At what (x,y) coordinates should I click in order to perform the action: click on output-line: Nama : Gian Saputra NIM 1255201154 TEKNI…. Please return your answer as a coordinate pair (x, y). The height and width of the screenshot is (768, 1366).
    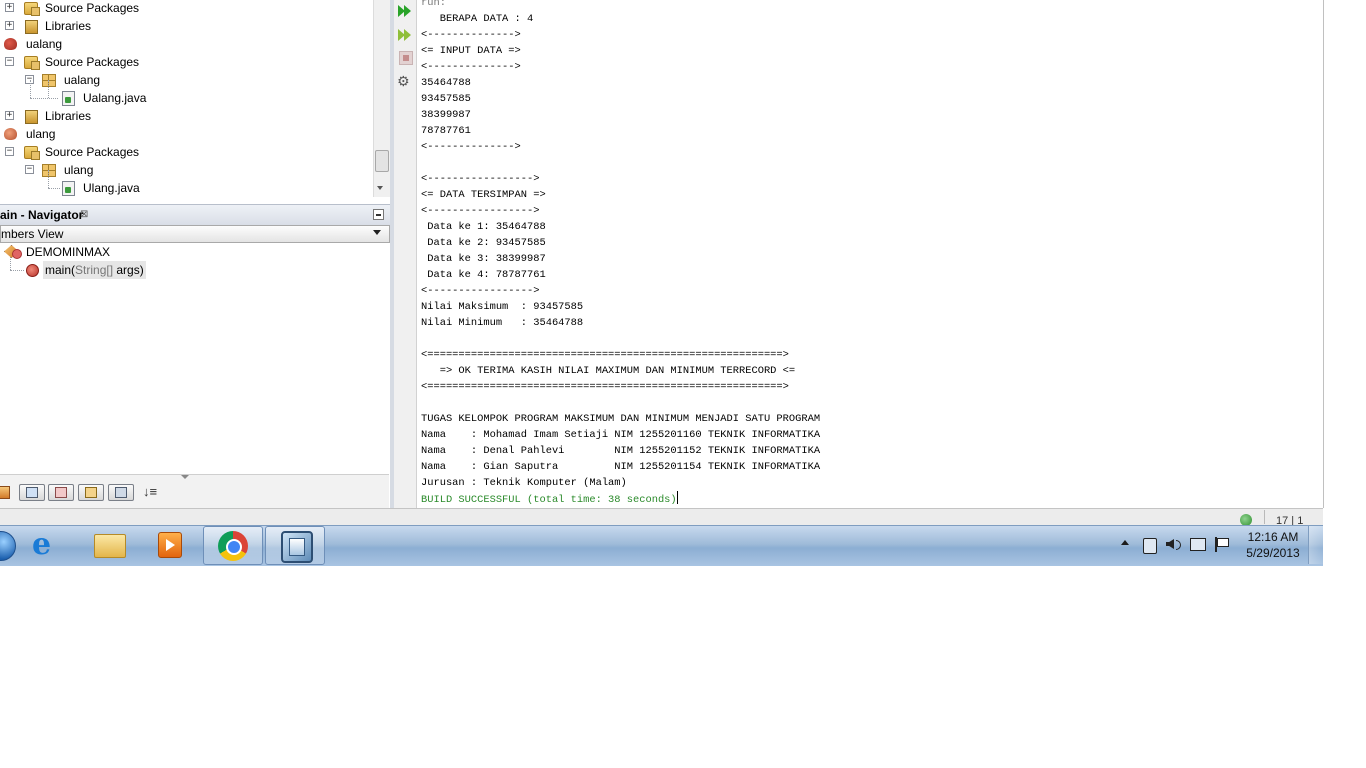
    Looking at the image, I should click on (621, 467).